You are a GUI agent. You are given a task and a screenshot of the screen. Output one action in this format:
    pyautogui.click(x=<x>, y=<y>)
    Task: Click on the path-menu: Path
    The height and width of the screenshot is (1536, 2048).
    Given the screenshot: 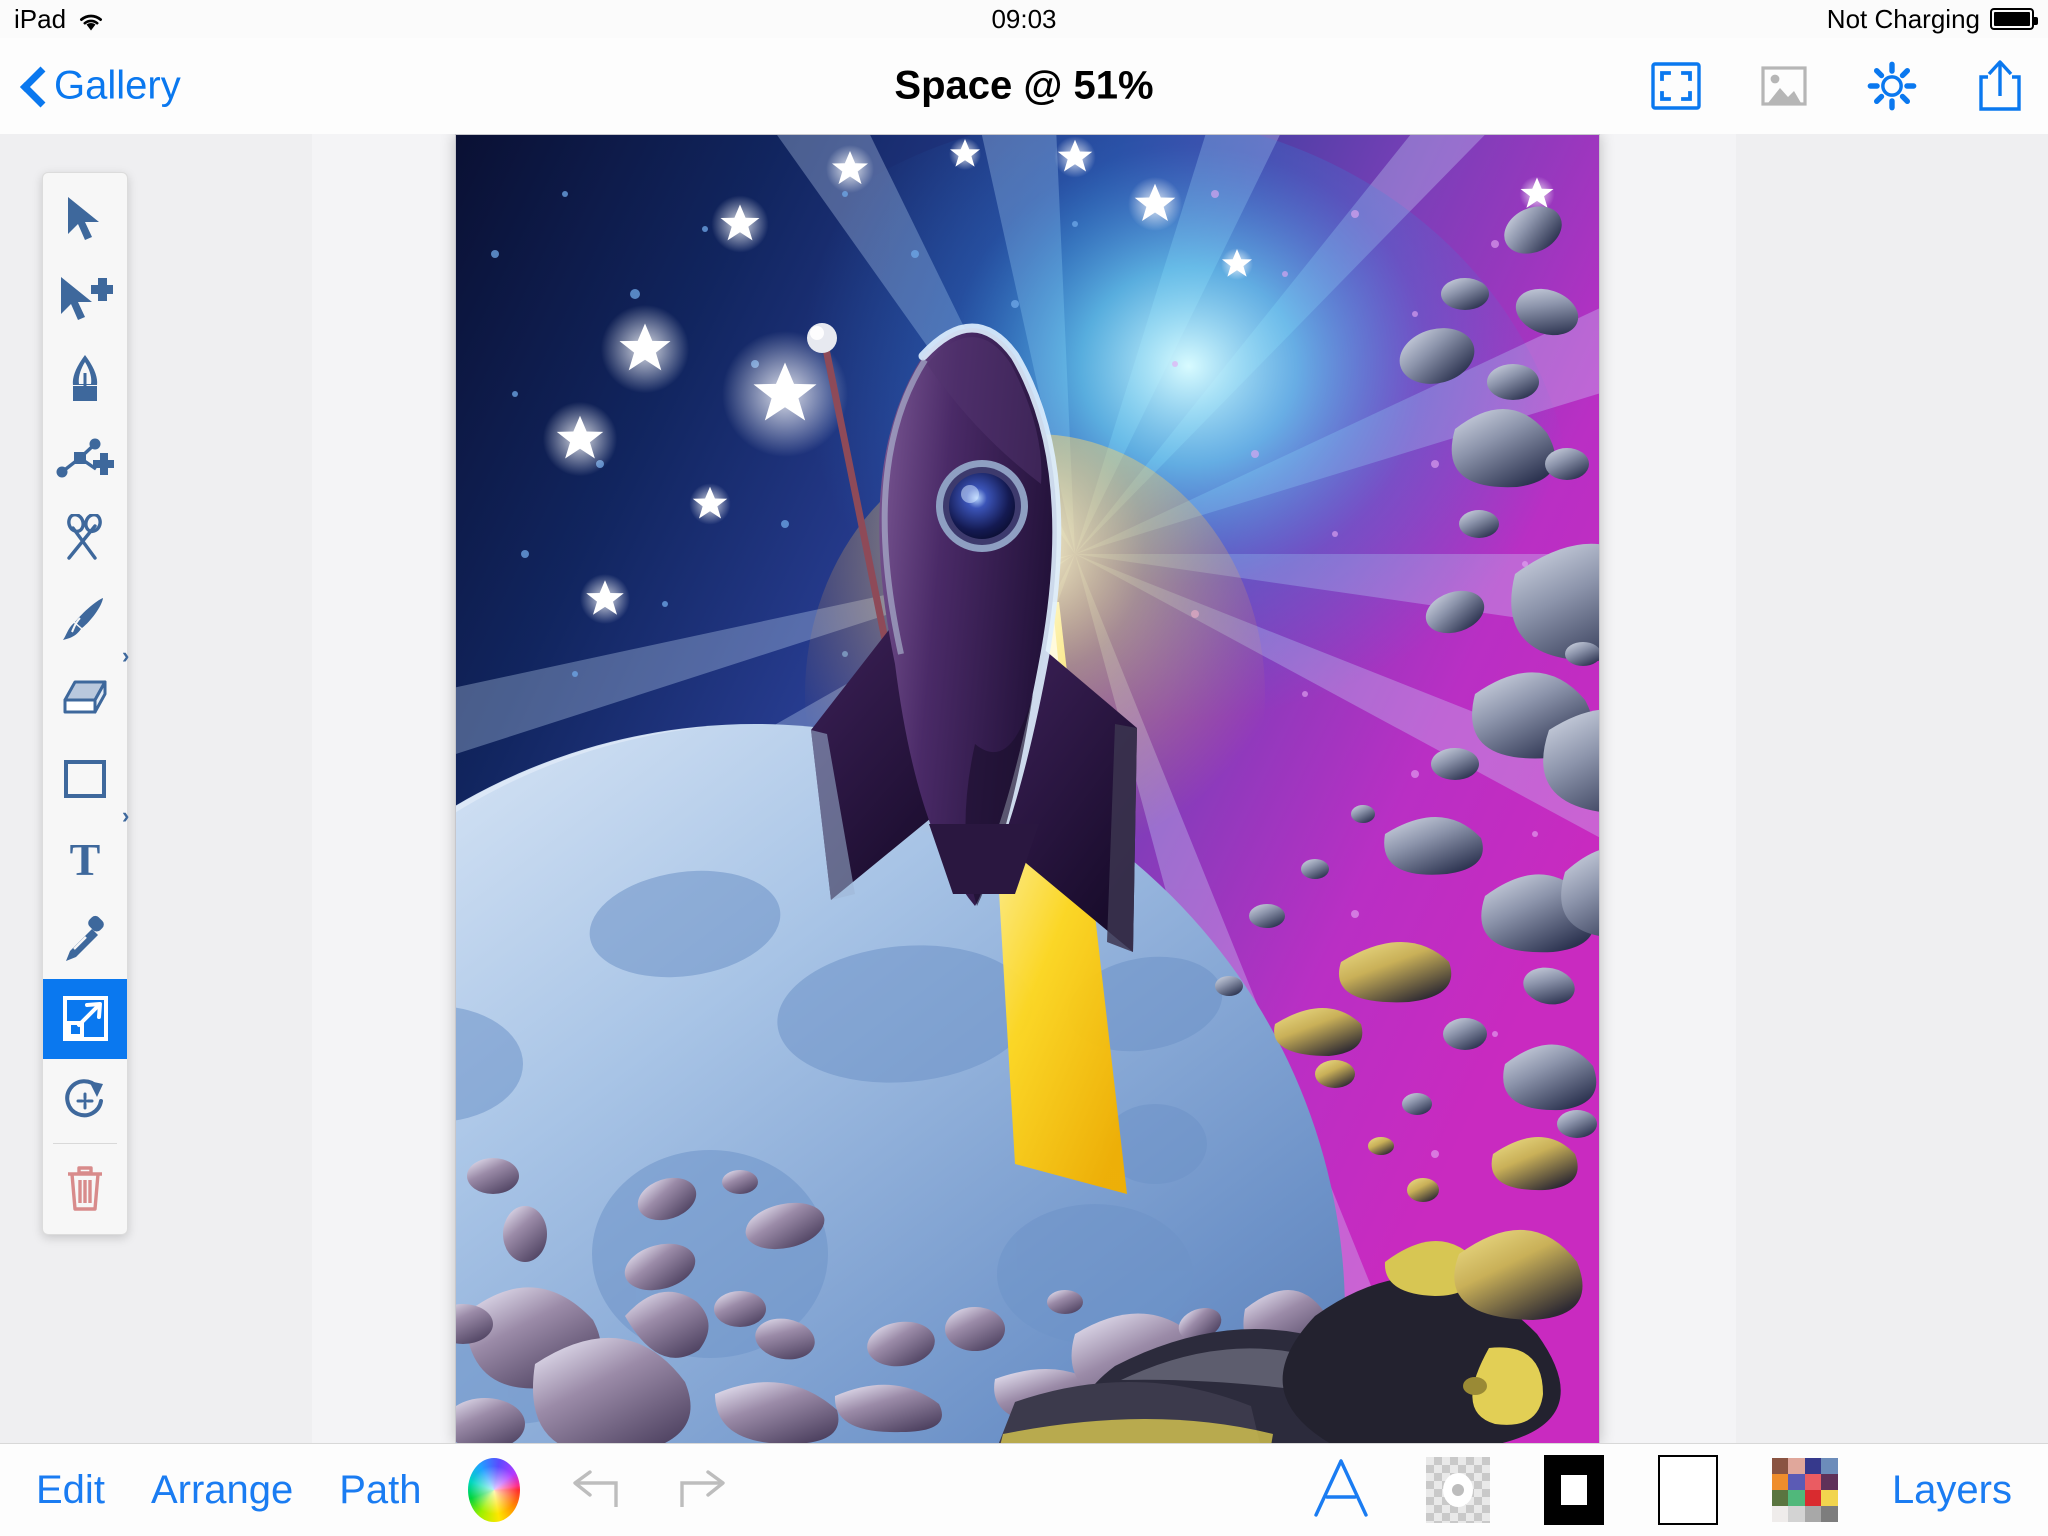 What is the action you would take?
    pyautogui.click(x=380, y=1490)
    